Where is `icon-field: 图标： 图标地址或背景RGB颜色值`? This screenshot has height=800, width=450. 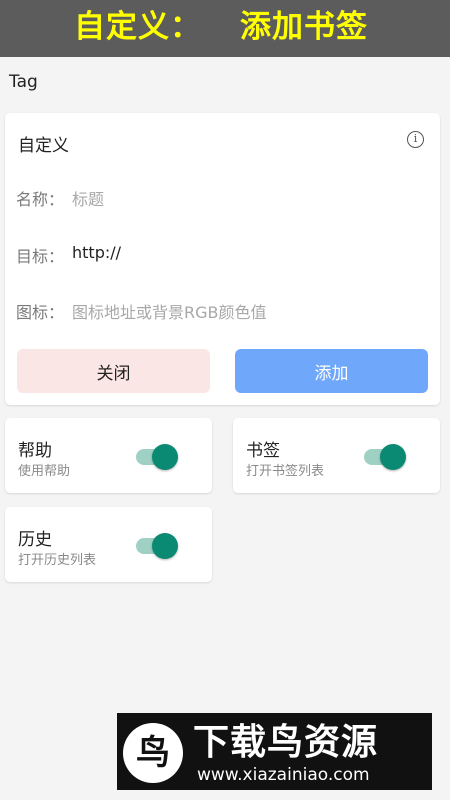
icon-field: 图标： 图标地址或背景RGB颜色值 is located at coordinates (141, 311).